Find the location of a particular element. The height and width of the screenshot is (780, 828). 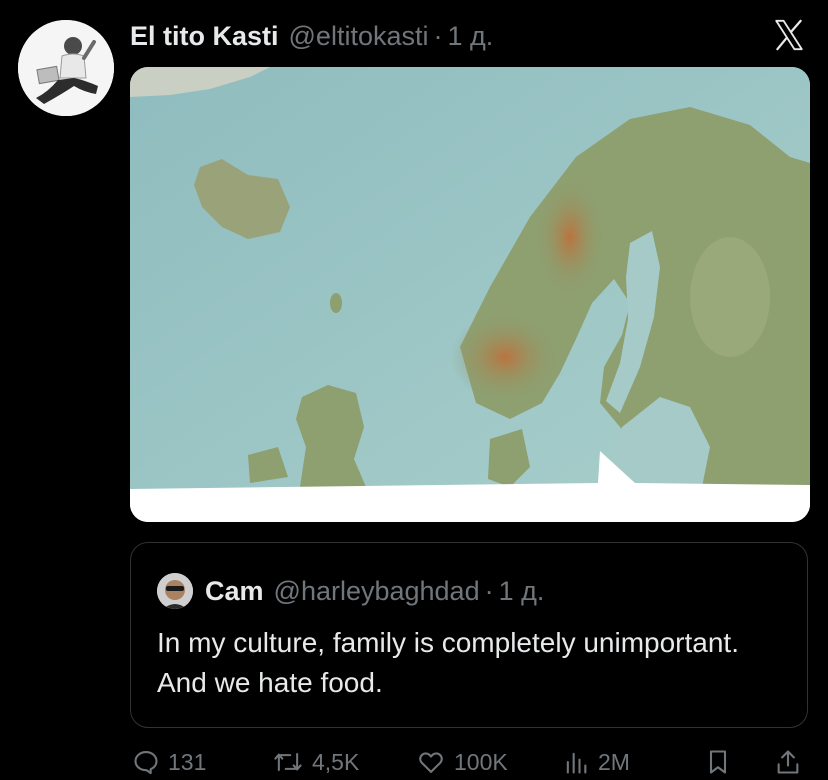

tweet-header: El tito Kasti @eltitokasti · 1 д. is located at coordinates (311, 36).